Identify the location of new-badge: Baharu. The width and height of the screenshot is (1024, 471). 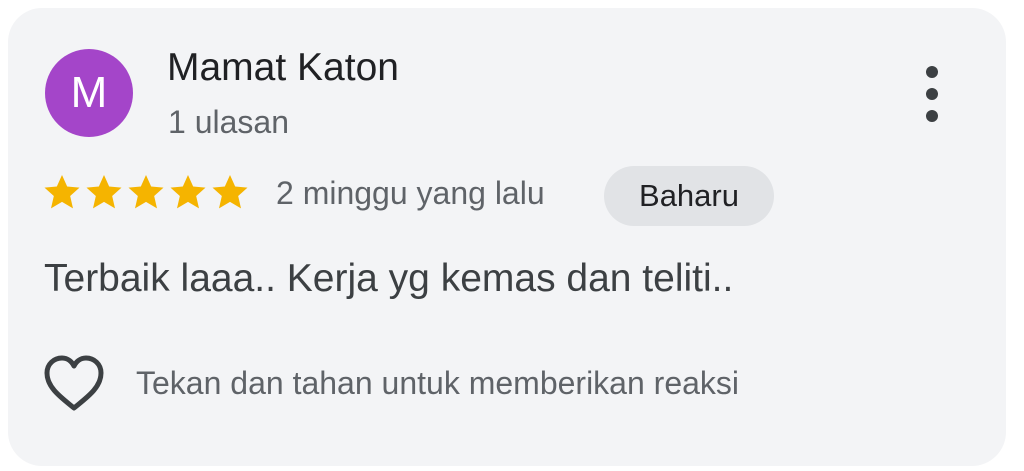
(689, 196).